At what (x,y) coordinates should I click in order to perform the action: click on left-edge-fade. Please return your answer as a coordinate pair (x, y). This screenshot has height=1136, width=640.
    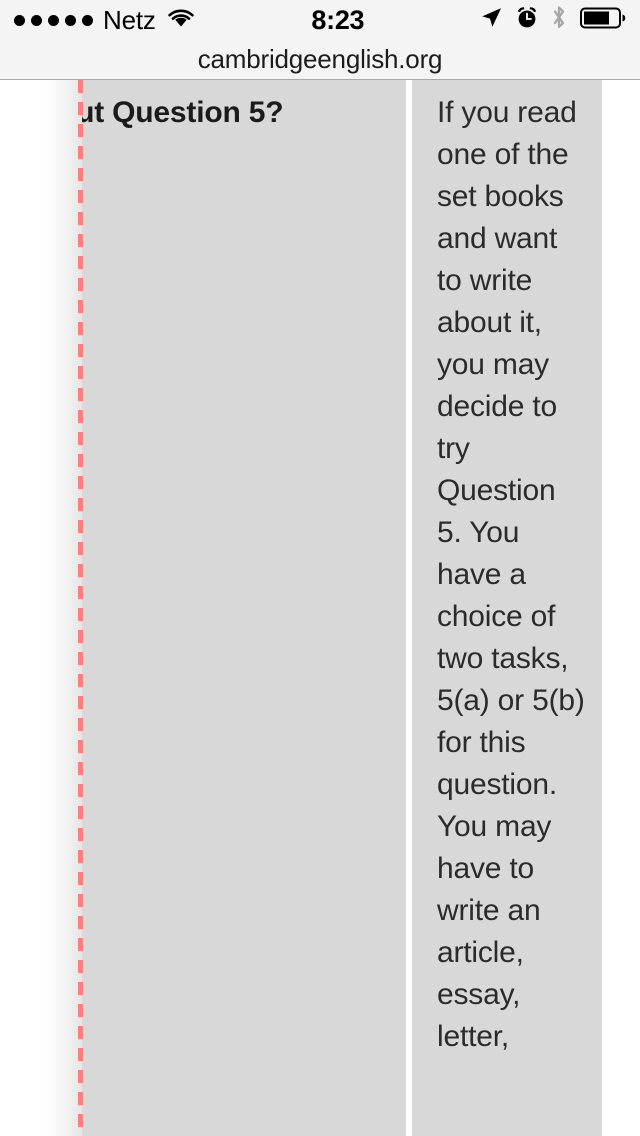
    Looking at the image, I should click on (41, 608).